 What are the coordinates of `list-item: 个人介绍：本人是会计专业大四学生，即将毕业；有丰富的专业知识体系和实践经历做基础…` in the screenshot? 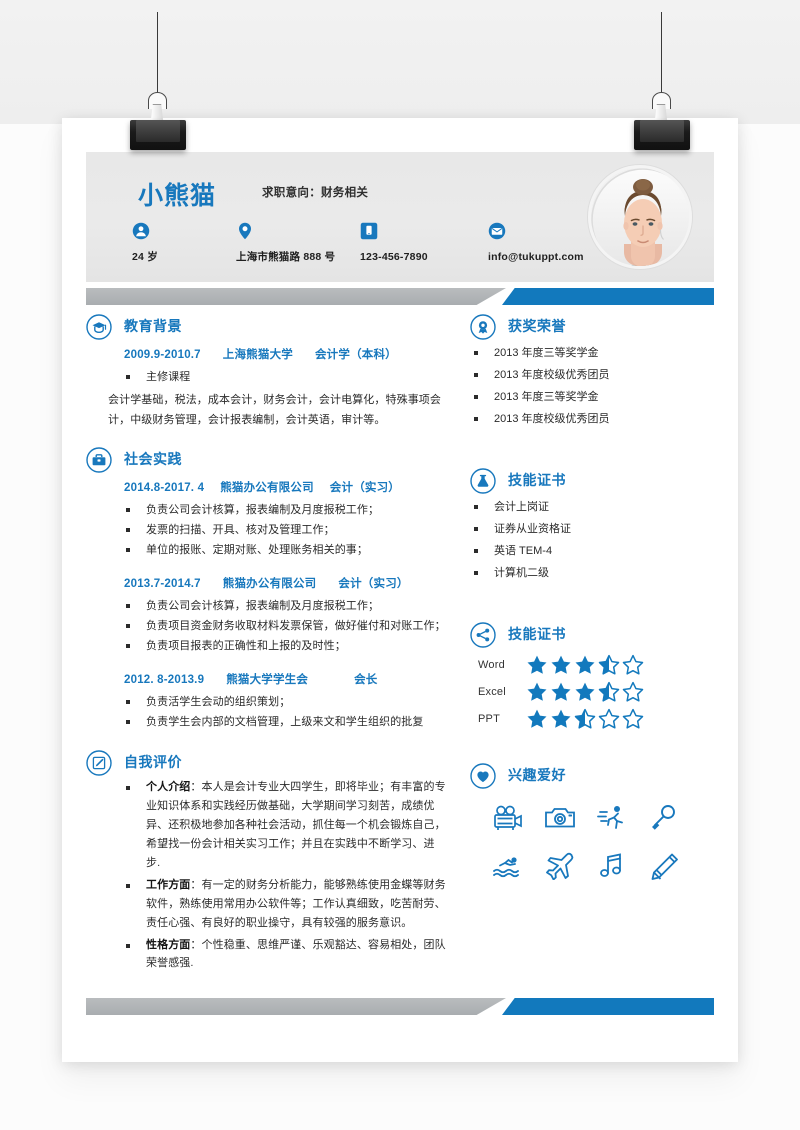 It's located at (285, 825).